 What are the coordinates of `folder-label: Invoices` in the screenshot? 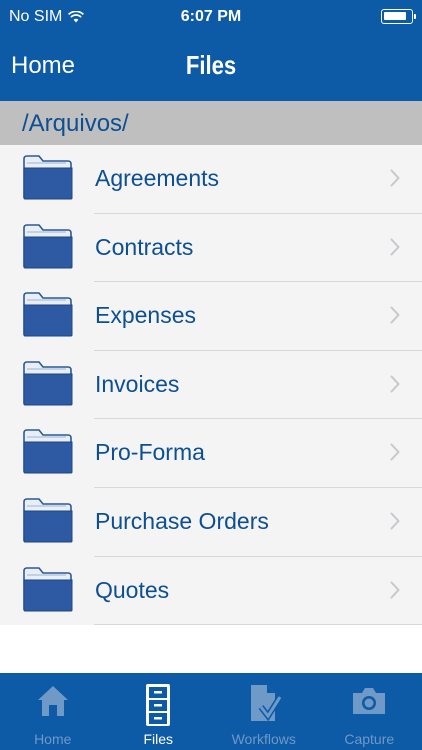 It's located at (137, 383).